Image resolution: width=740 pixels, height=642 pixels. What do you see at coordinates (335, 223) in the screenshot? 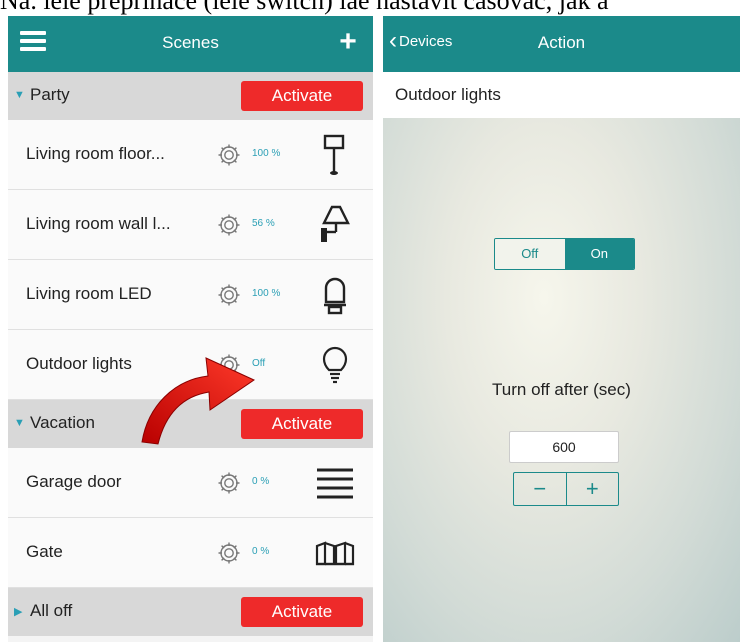
I see `wall-lamp-icon` at bounding box center [335, 223].